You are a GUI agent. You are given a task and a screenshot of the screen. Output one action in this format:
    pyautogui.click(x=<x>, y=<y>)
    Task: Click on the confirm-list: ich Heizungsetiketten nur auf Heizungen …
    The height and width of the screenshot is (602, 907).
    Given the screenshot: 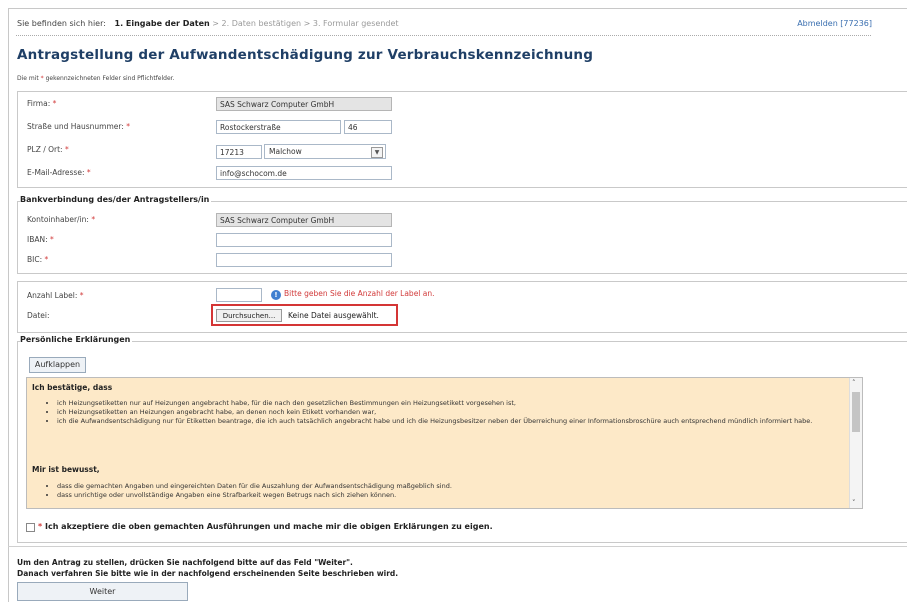 What is the action you would take?
    pyautogui.click(x=452, y=412)
    